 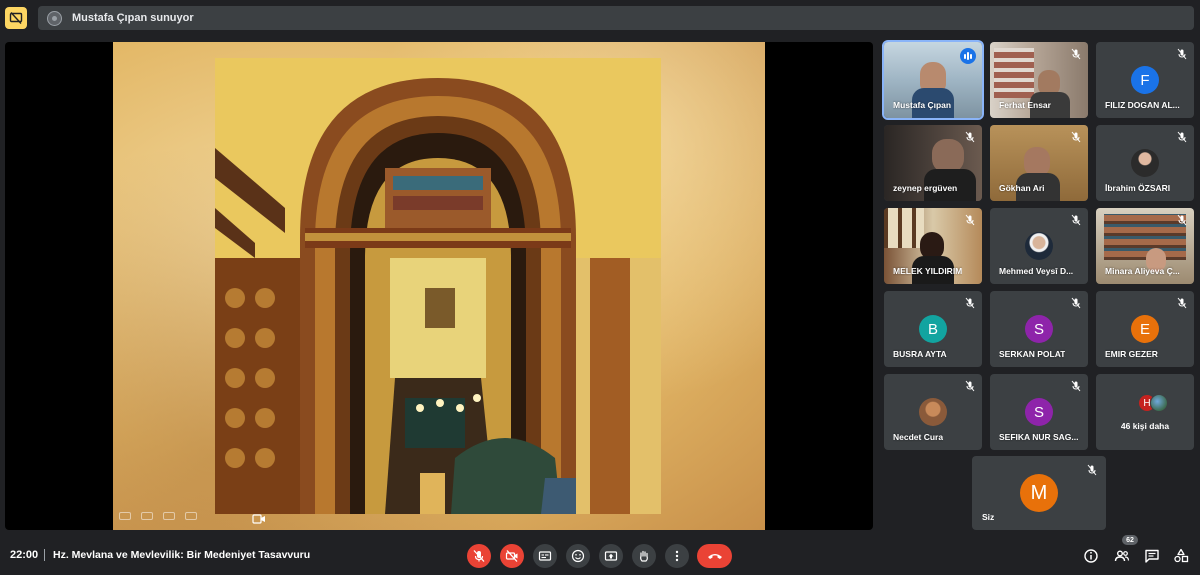 I want to click on chat-button, so click(x=1152, y=556).